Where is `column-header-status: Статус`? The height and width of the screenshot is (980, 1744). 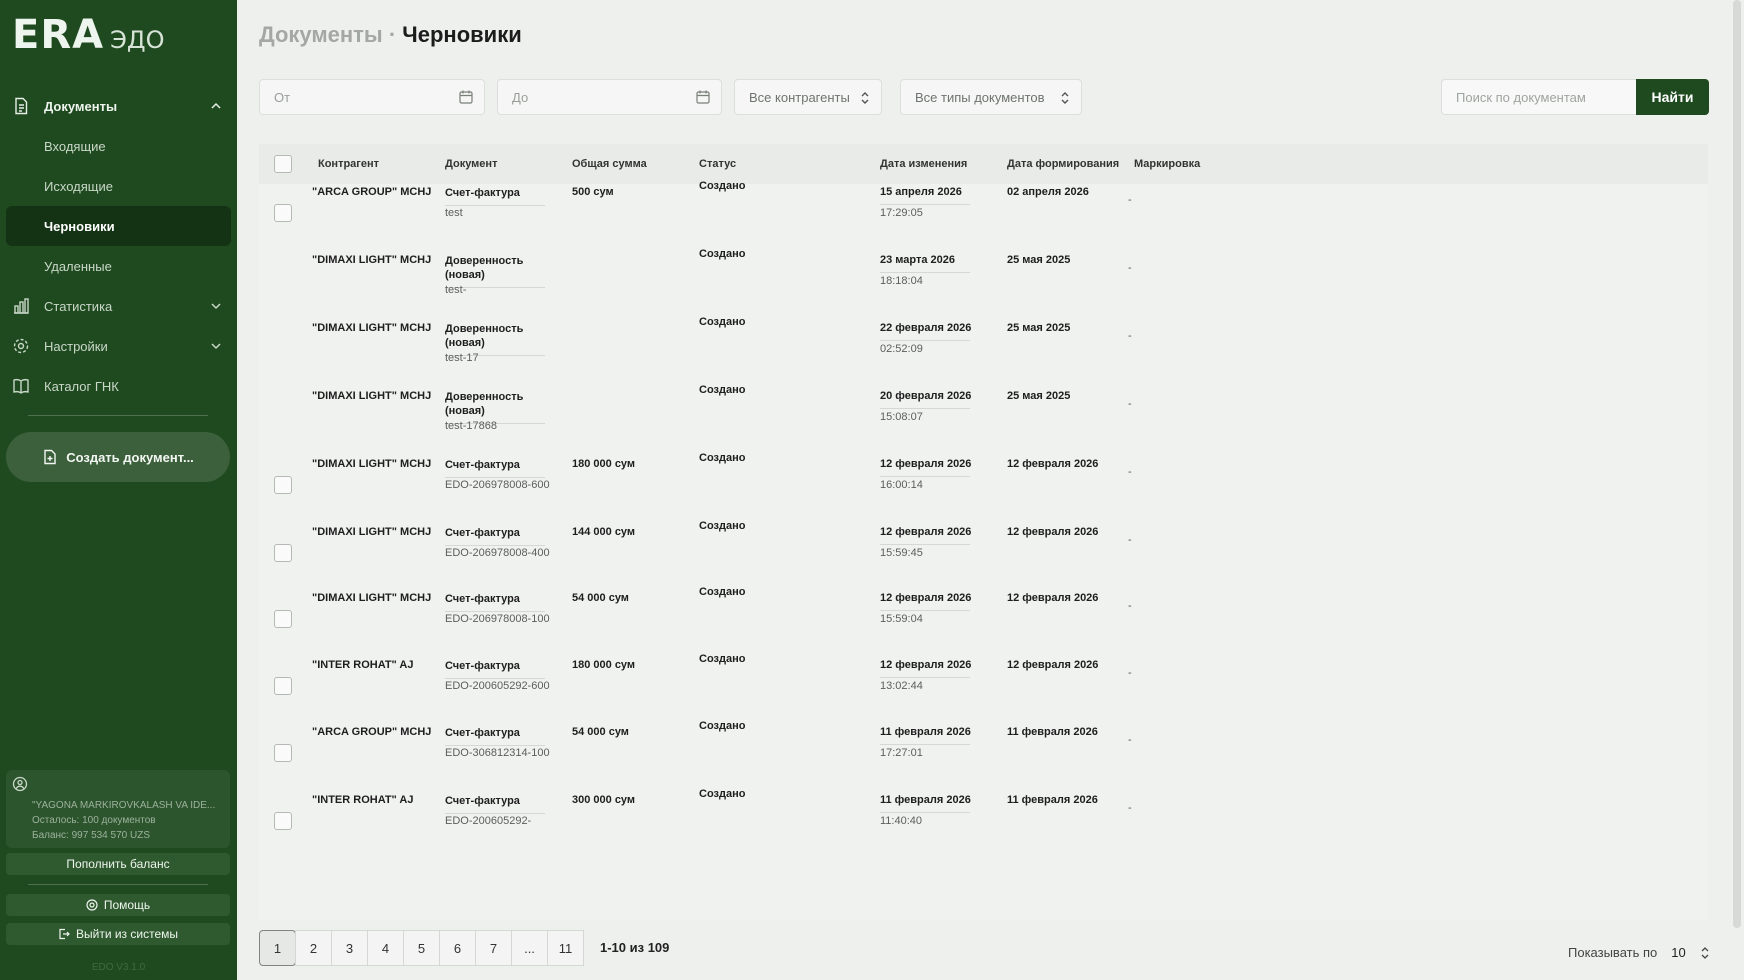
column-header-status: Статус is located at coordinates (717, 164).